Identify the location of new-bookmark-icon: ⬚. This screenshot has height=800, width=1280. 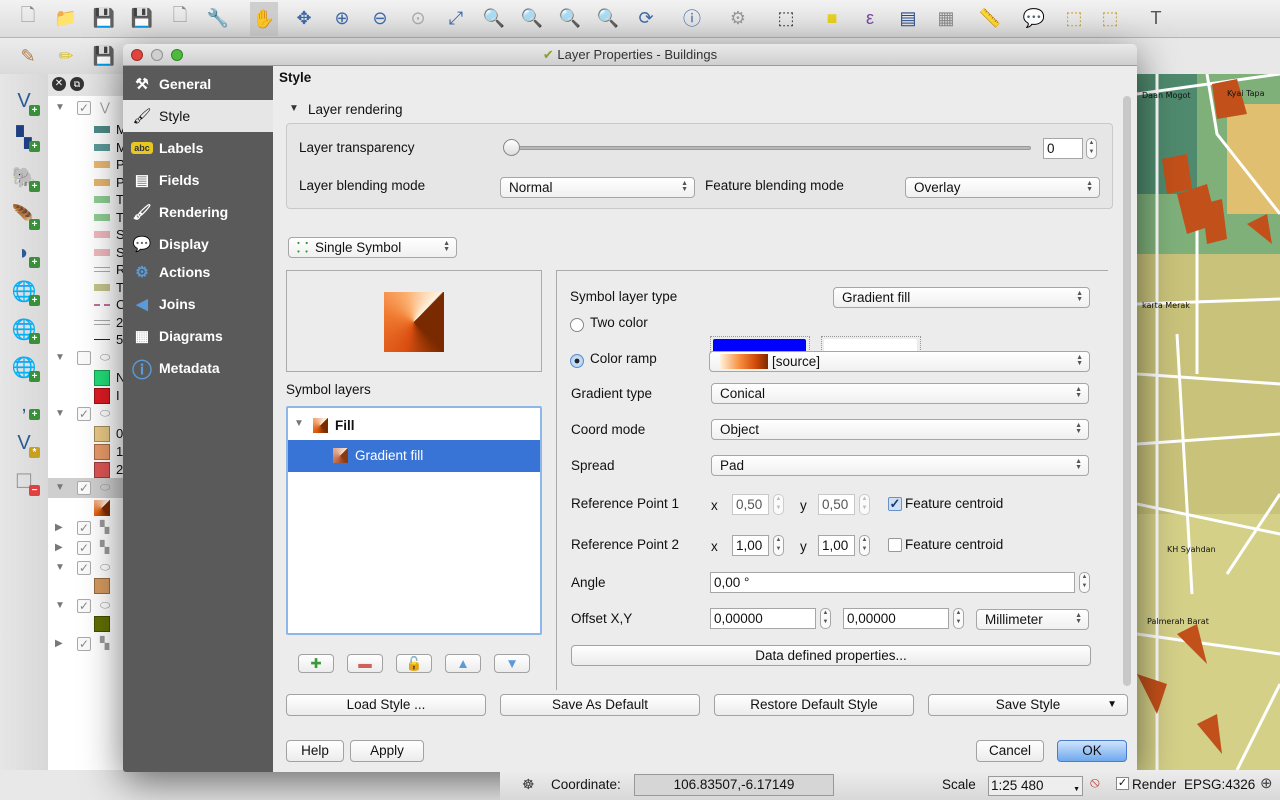
(1074, 18).